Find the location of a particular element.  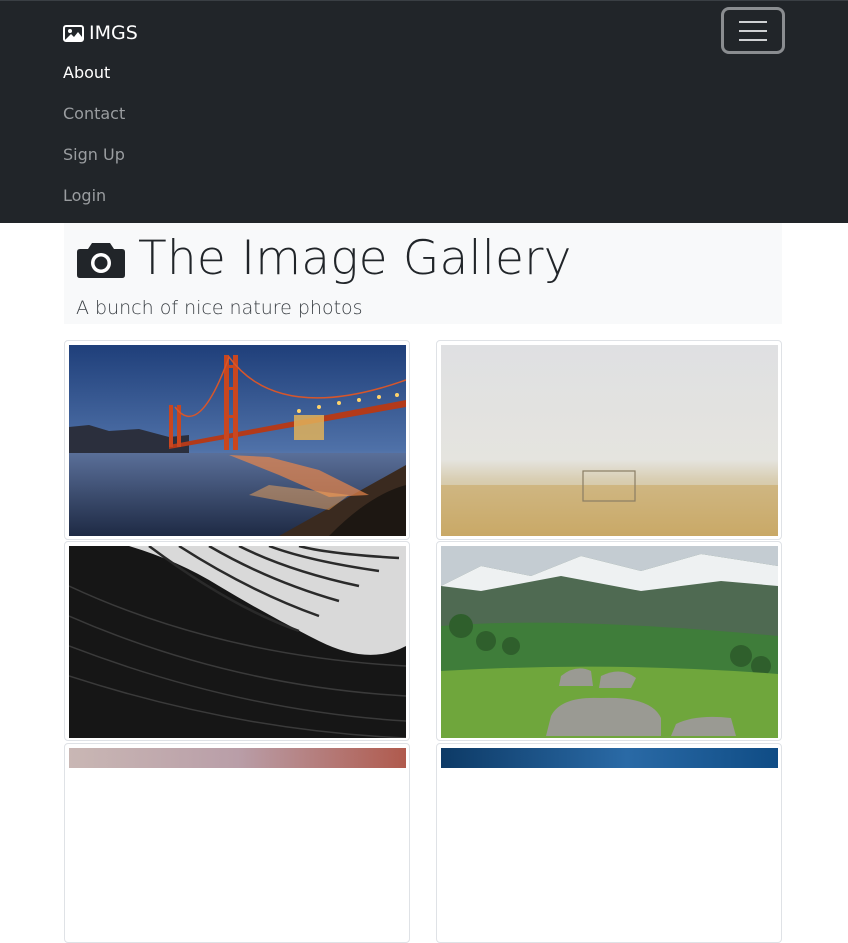

nav-item-login: Login is located at coordinates (94, 195).